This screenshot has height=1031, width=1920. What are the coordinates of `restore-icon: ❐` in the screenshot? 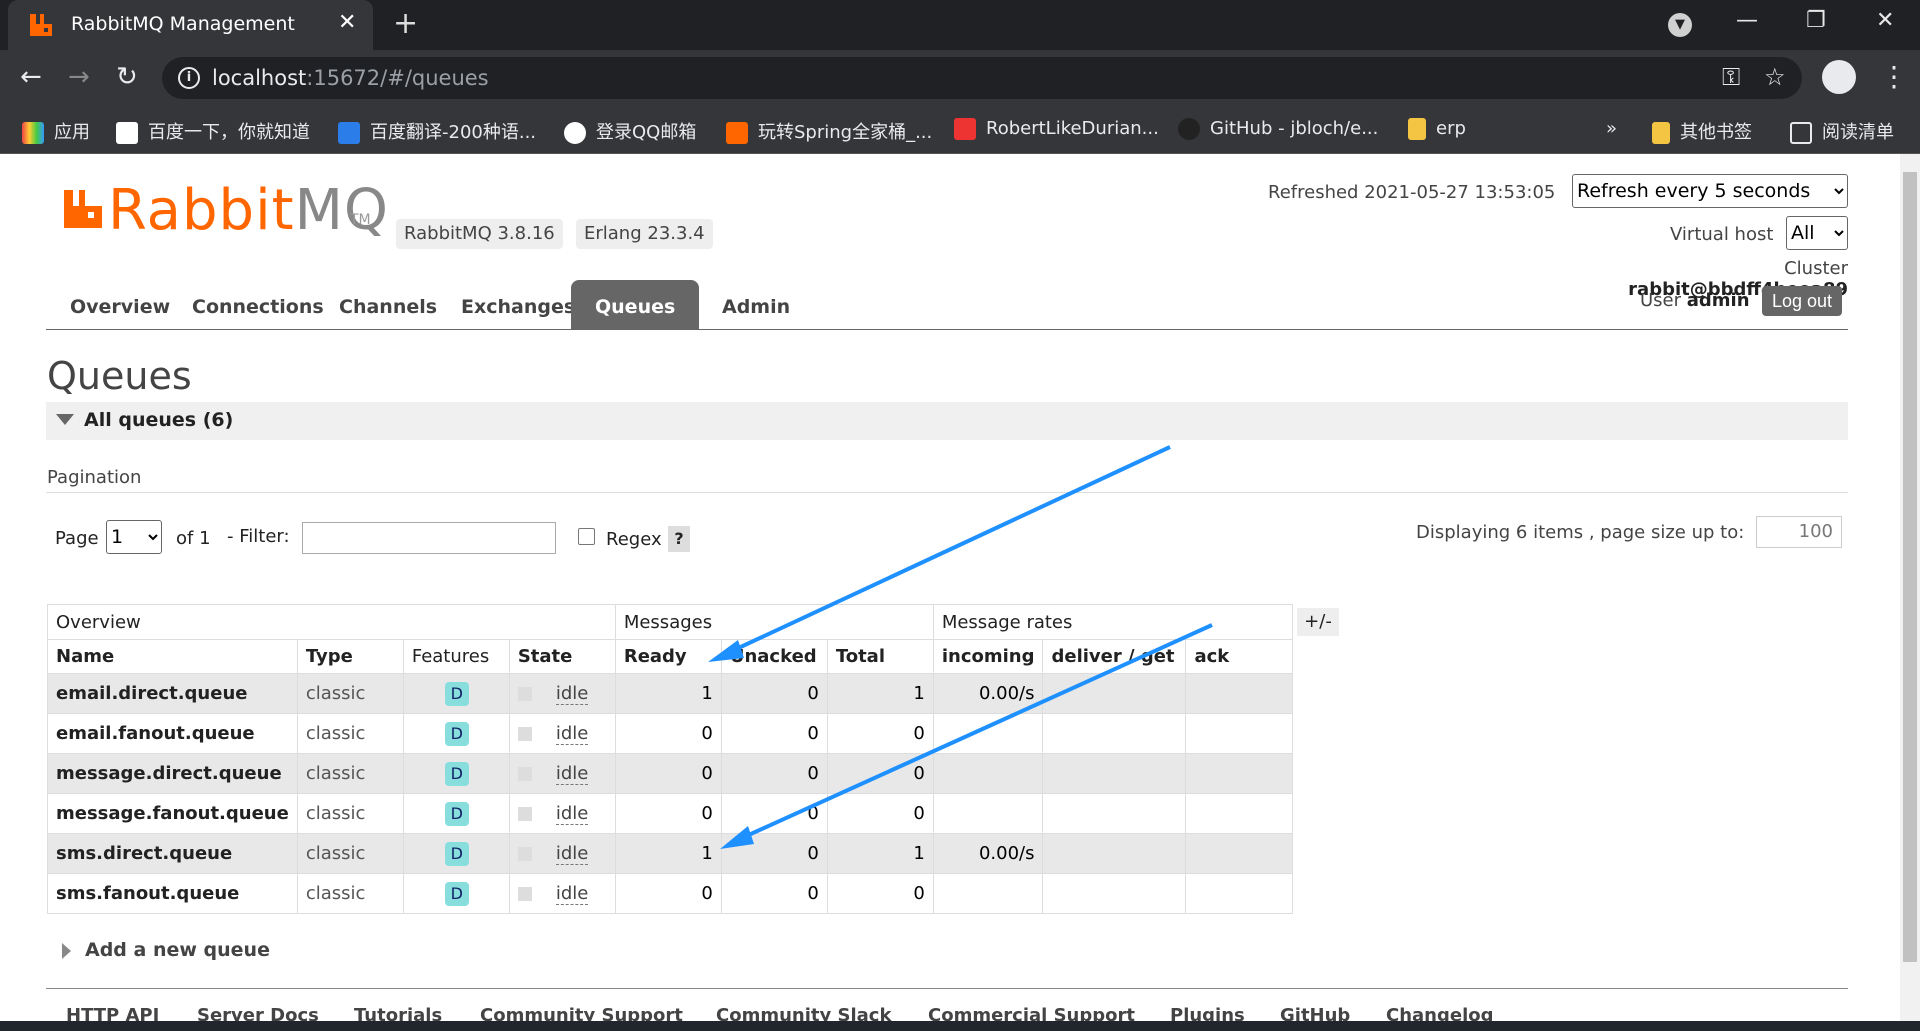 It's located at (1816, 20).